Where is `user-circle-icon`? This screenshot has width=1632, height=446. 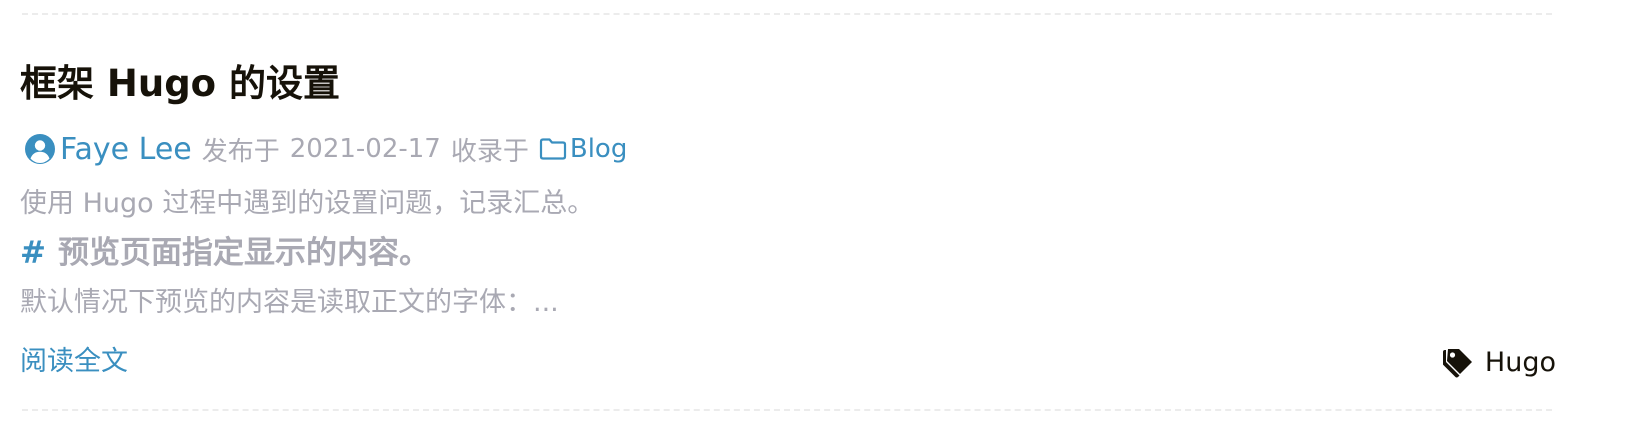
user-circle-icon is located at coordinates (40, 149).